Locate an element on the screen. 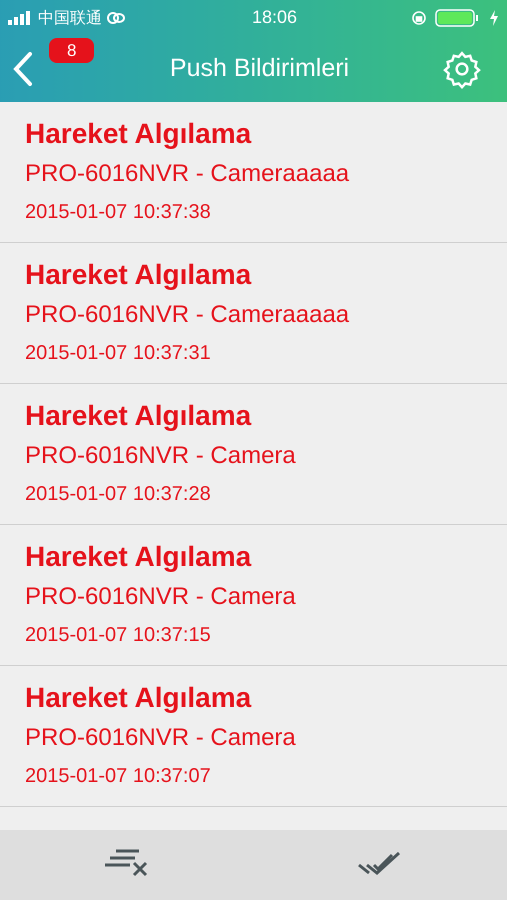  page-title: Push Bildirimleri is located at coordinates (260, 68).